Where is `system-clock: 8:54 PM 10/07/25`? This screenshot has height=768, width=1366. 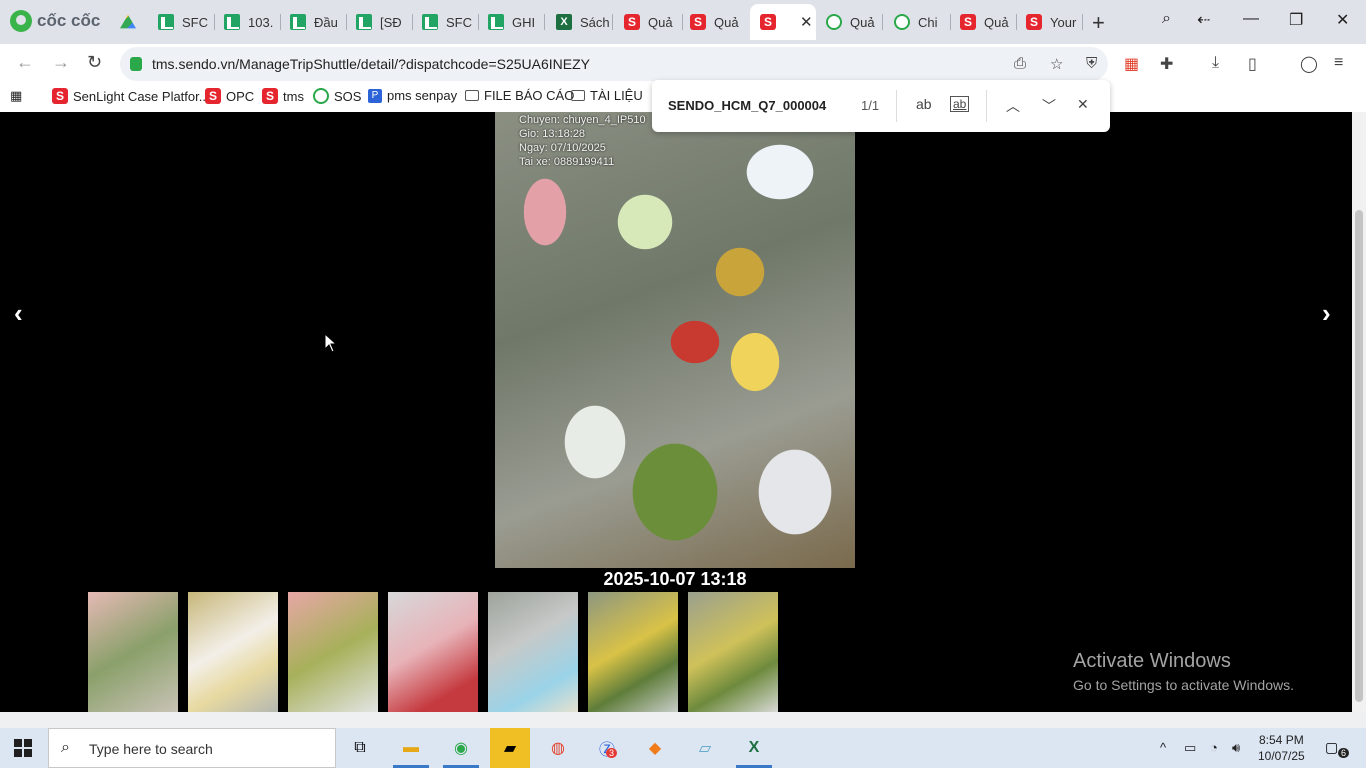 system-clock: 8:54 PM 10/07/25 is located at coordinates (1281, 748).